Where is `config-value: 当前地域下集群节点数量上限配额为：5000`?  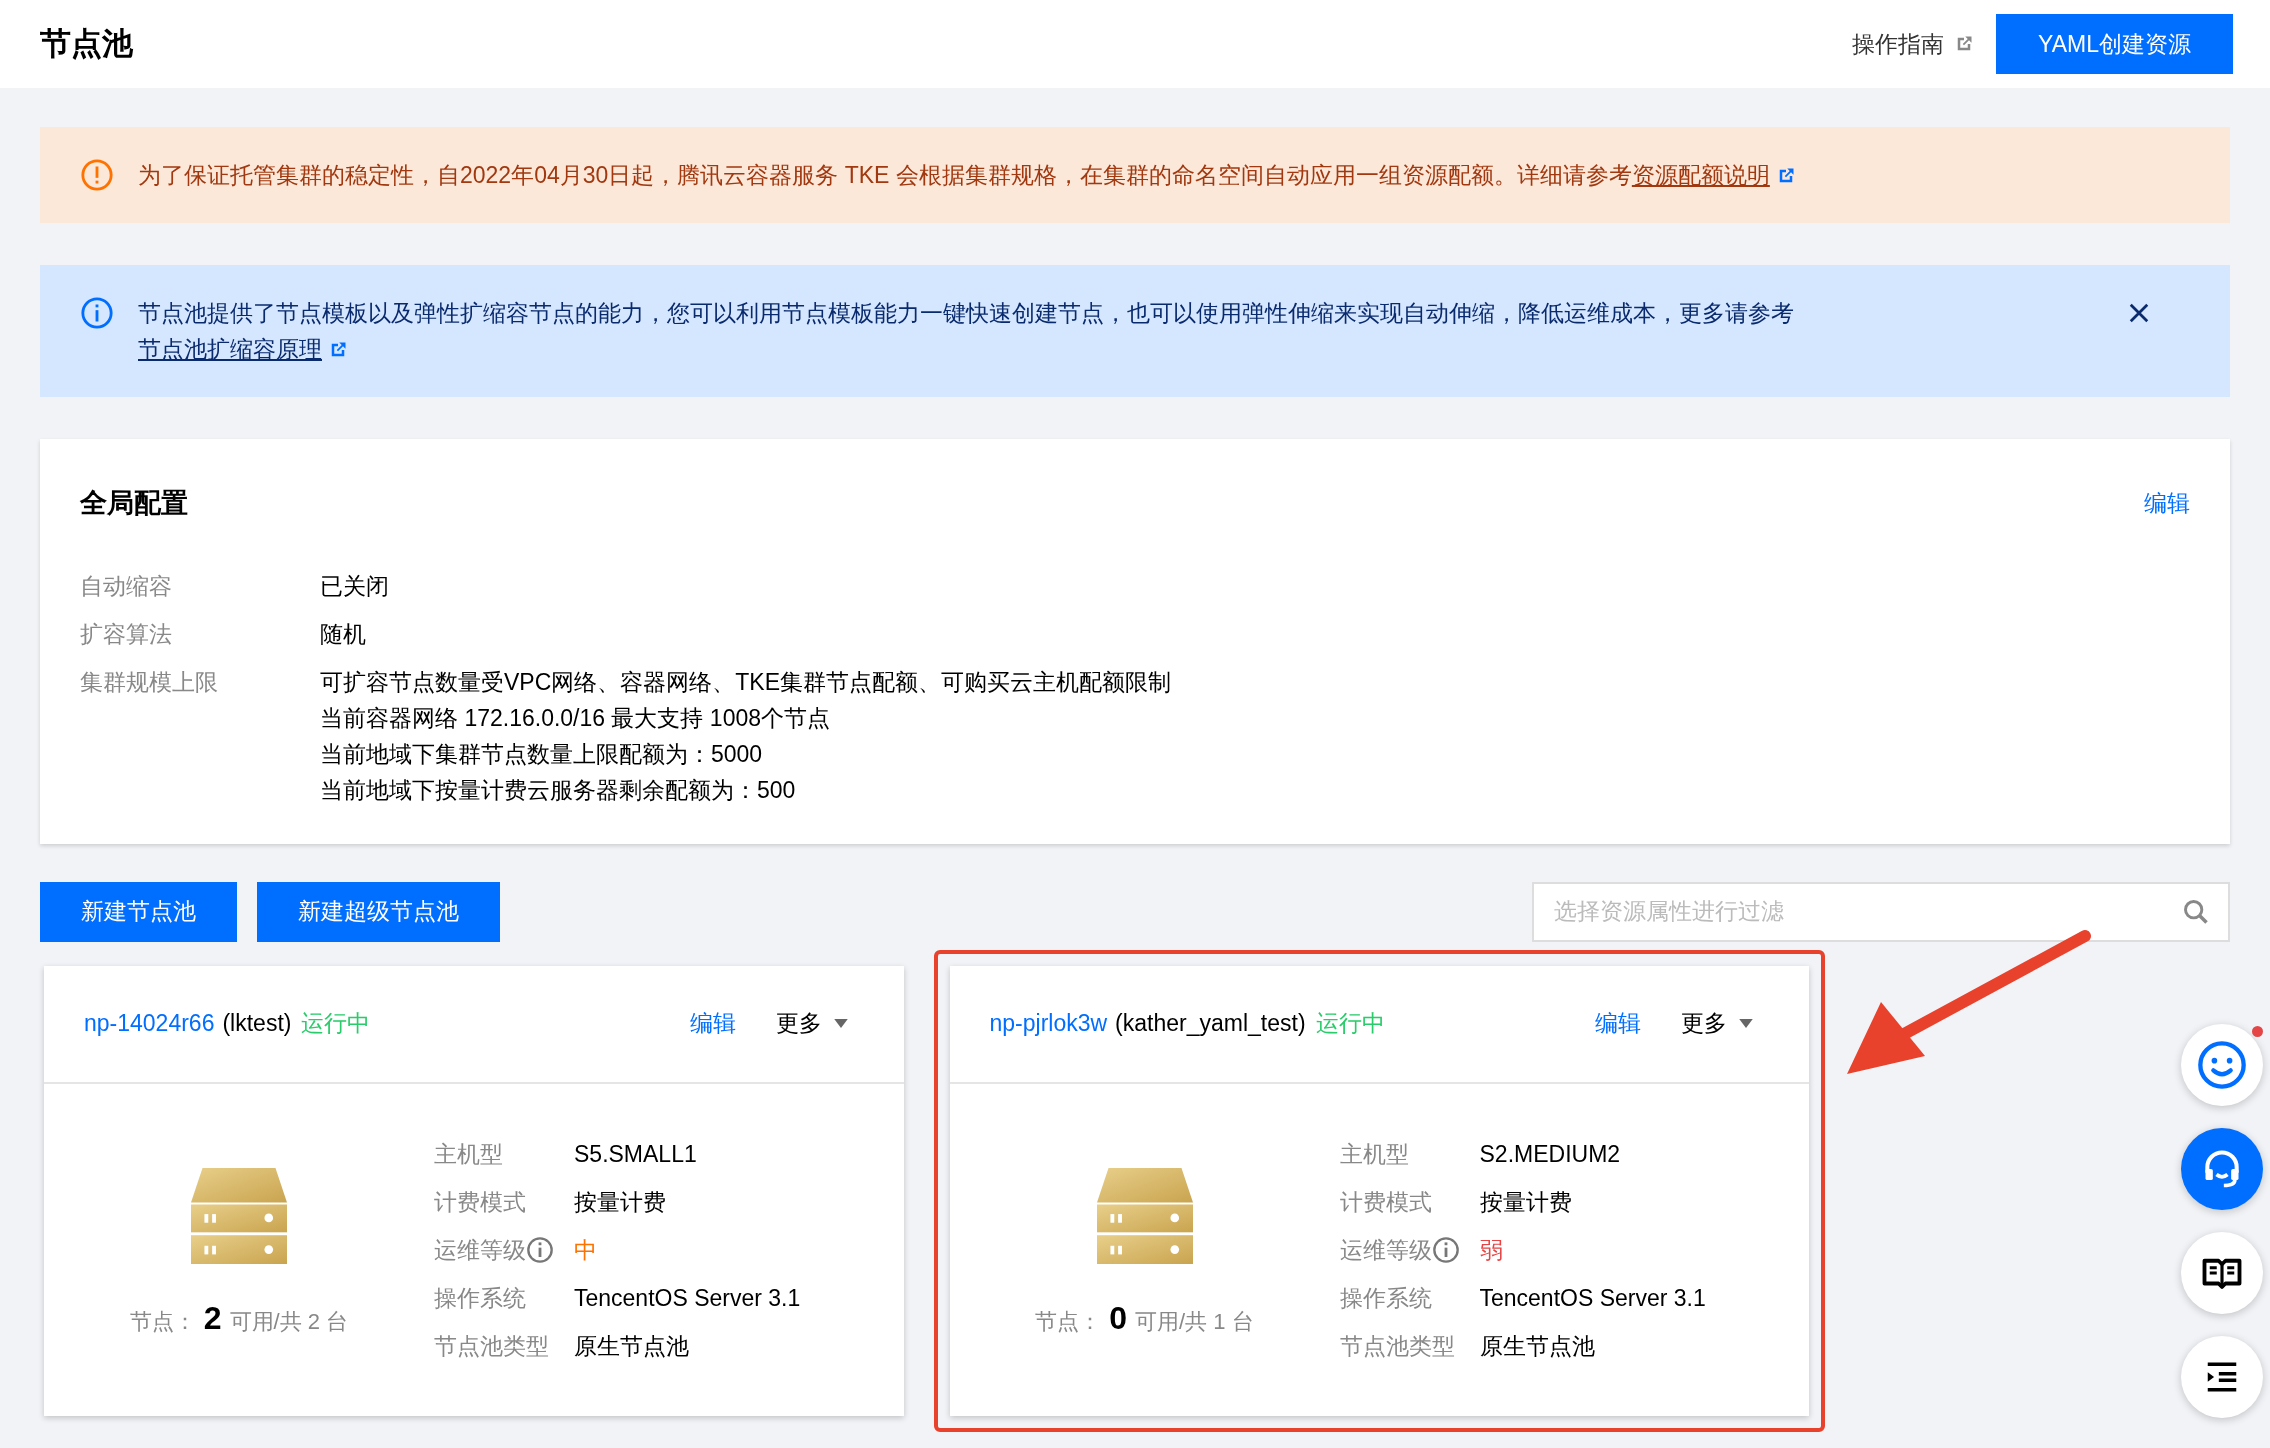
config-value: 当前地域下集群节点数量上限配额为：5000 is located at coordinates (542, 754).